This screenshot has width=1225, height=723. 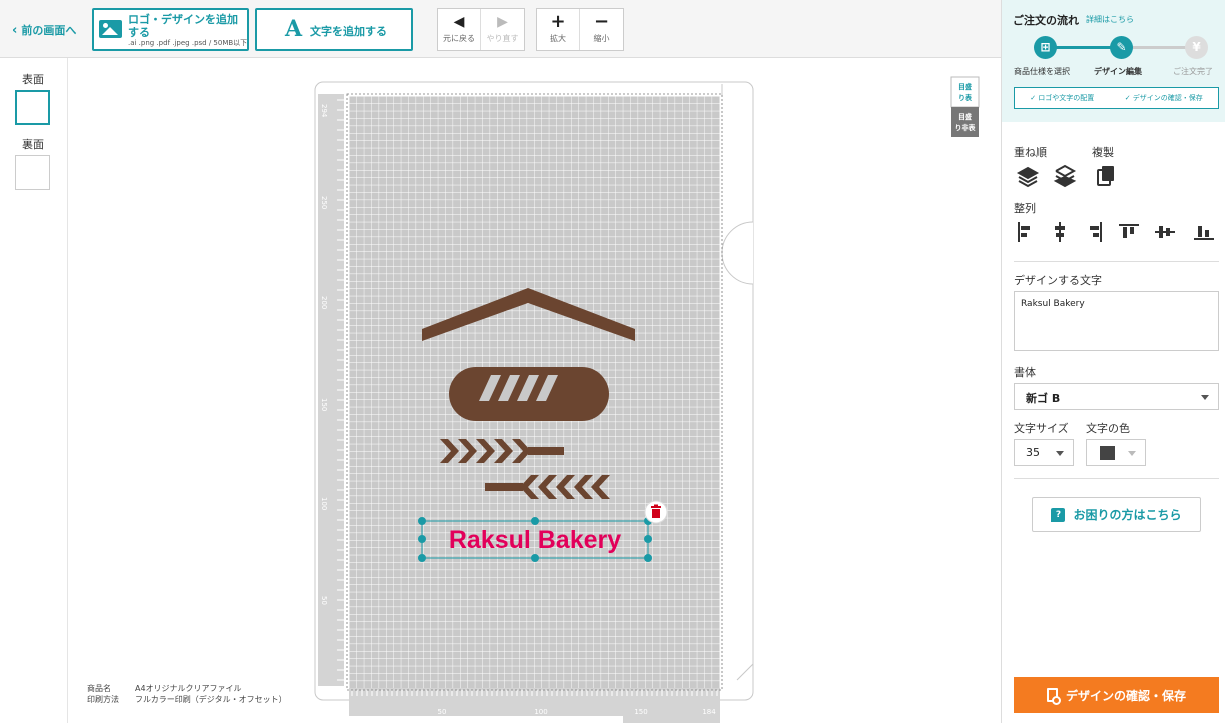 I want to click on help-button: ? お困りの方はこちら, so click(x=1116, y=514).